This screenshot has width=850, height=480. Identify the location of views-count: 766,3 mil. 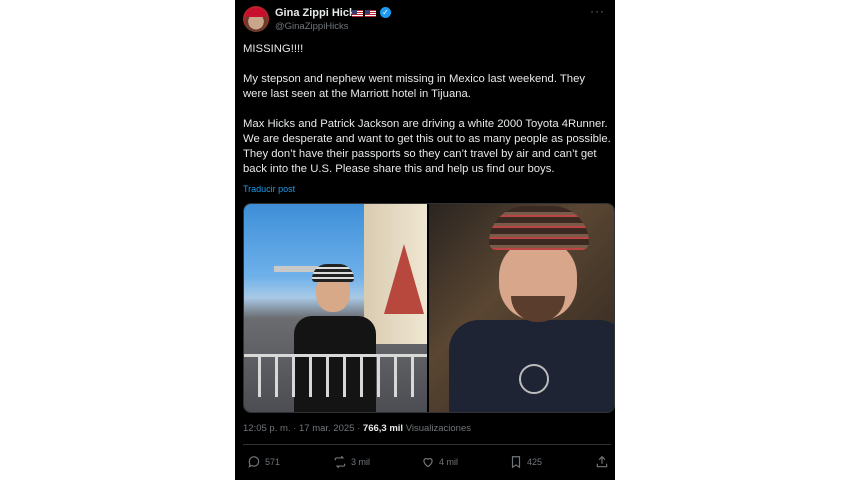
(383, 428).